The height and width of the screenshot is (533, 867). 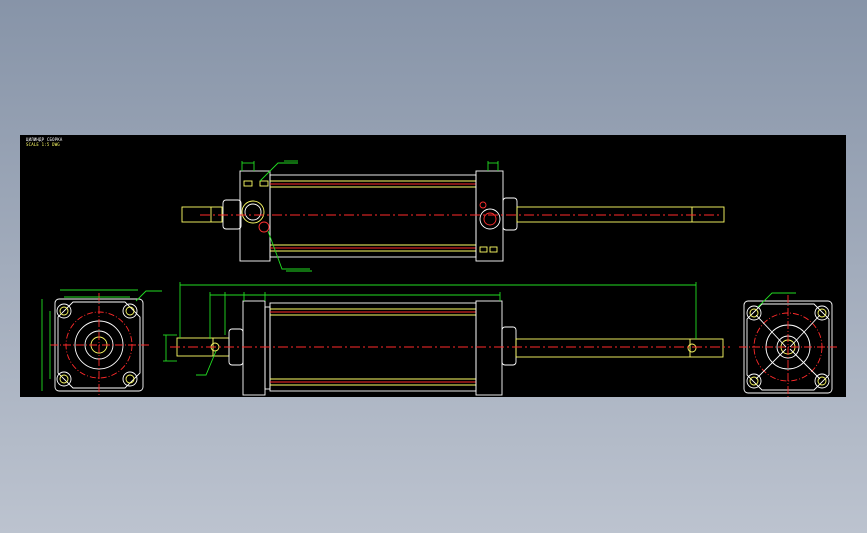 I want to click on top-left-end-cap, so click(x=255, y=216).